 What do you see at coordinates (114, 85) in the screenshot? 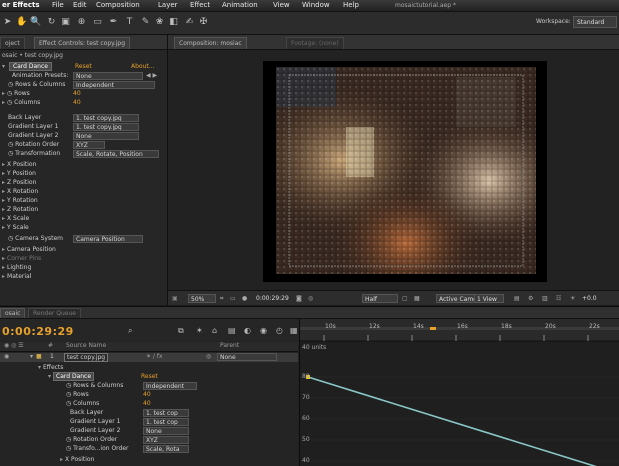
I see `rows-columns-select: Independent` at bounding box center [114, 85].